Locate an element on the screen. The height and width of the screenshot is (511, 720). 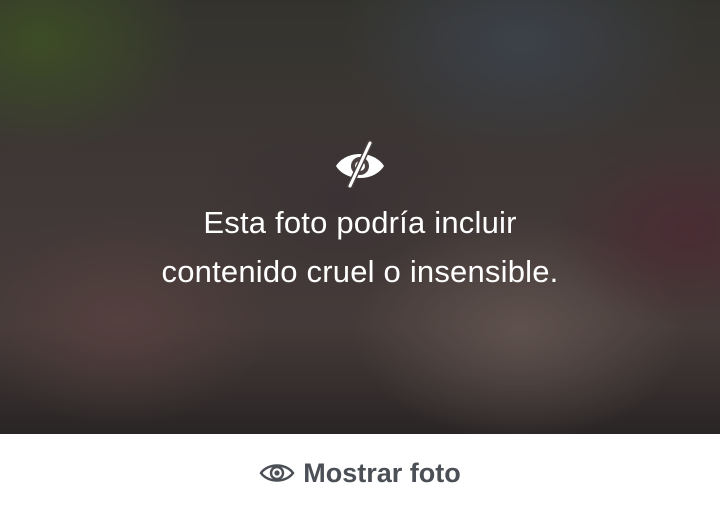
eye-icon is located at coordinates (277, 473).